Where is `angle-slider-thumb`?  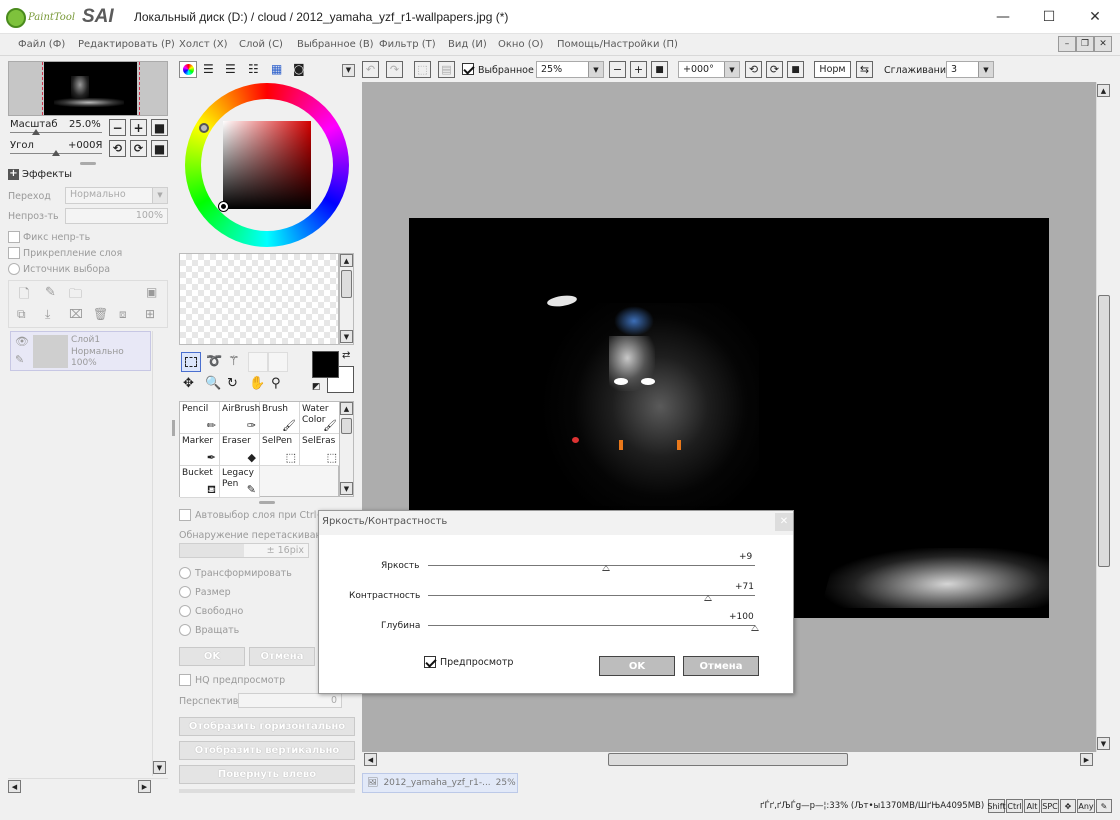 angle-slider-thumb is located at coordinates (56, 153).